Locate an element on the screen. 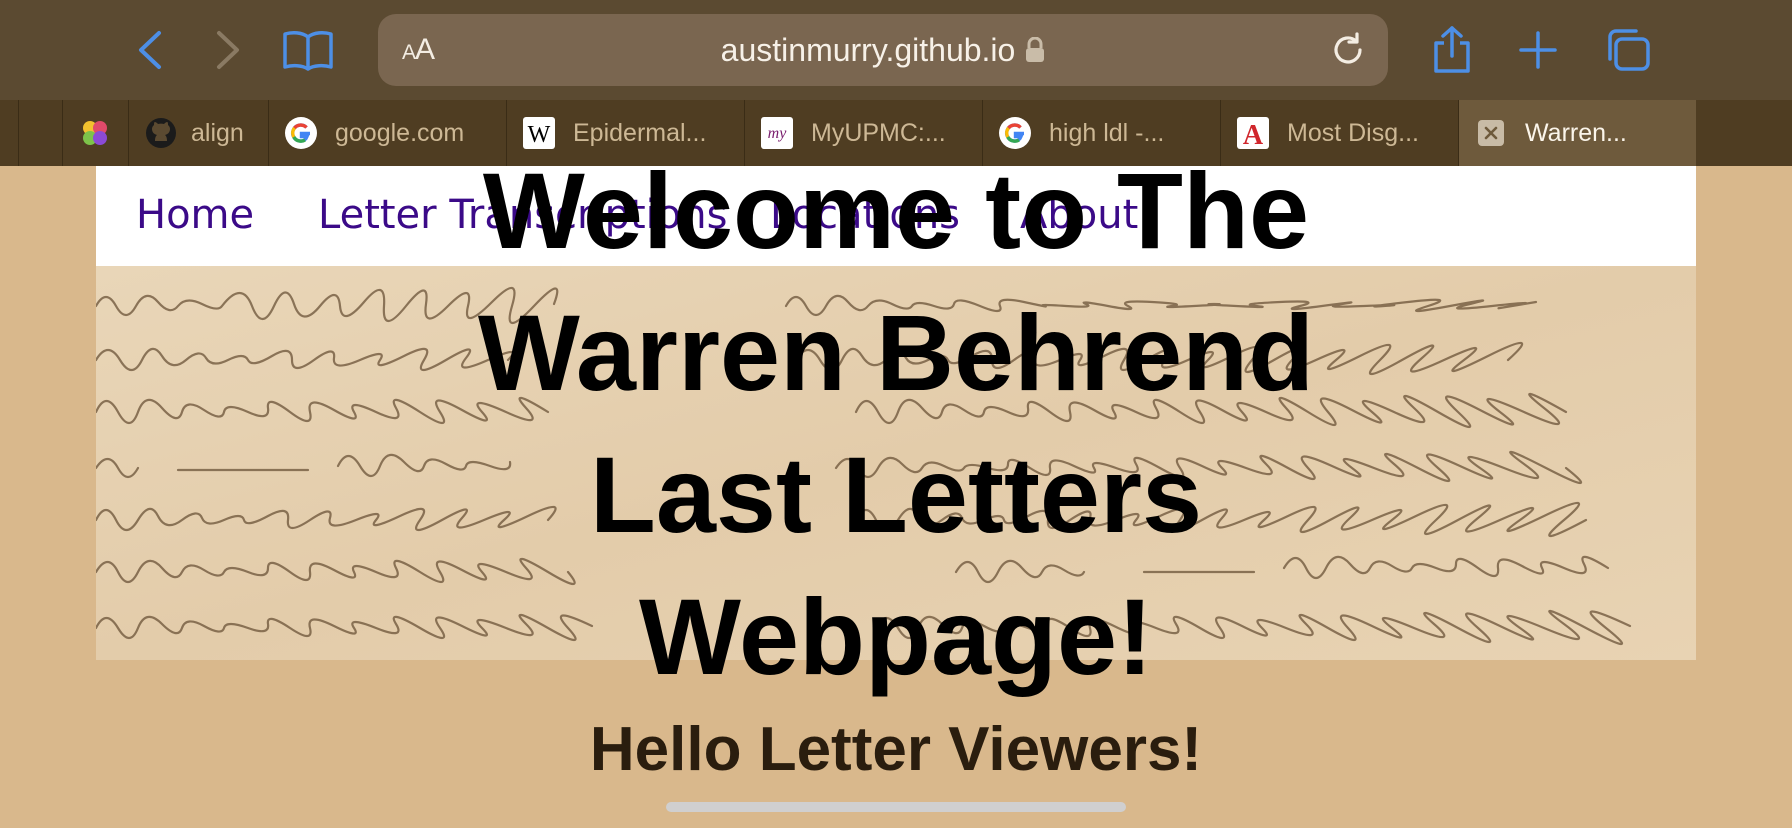  browser-toolbar: AA austinmurry.github.io is located at coordinates (896, 50).